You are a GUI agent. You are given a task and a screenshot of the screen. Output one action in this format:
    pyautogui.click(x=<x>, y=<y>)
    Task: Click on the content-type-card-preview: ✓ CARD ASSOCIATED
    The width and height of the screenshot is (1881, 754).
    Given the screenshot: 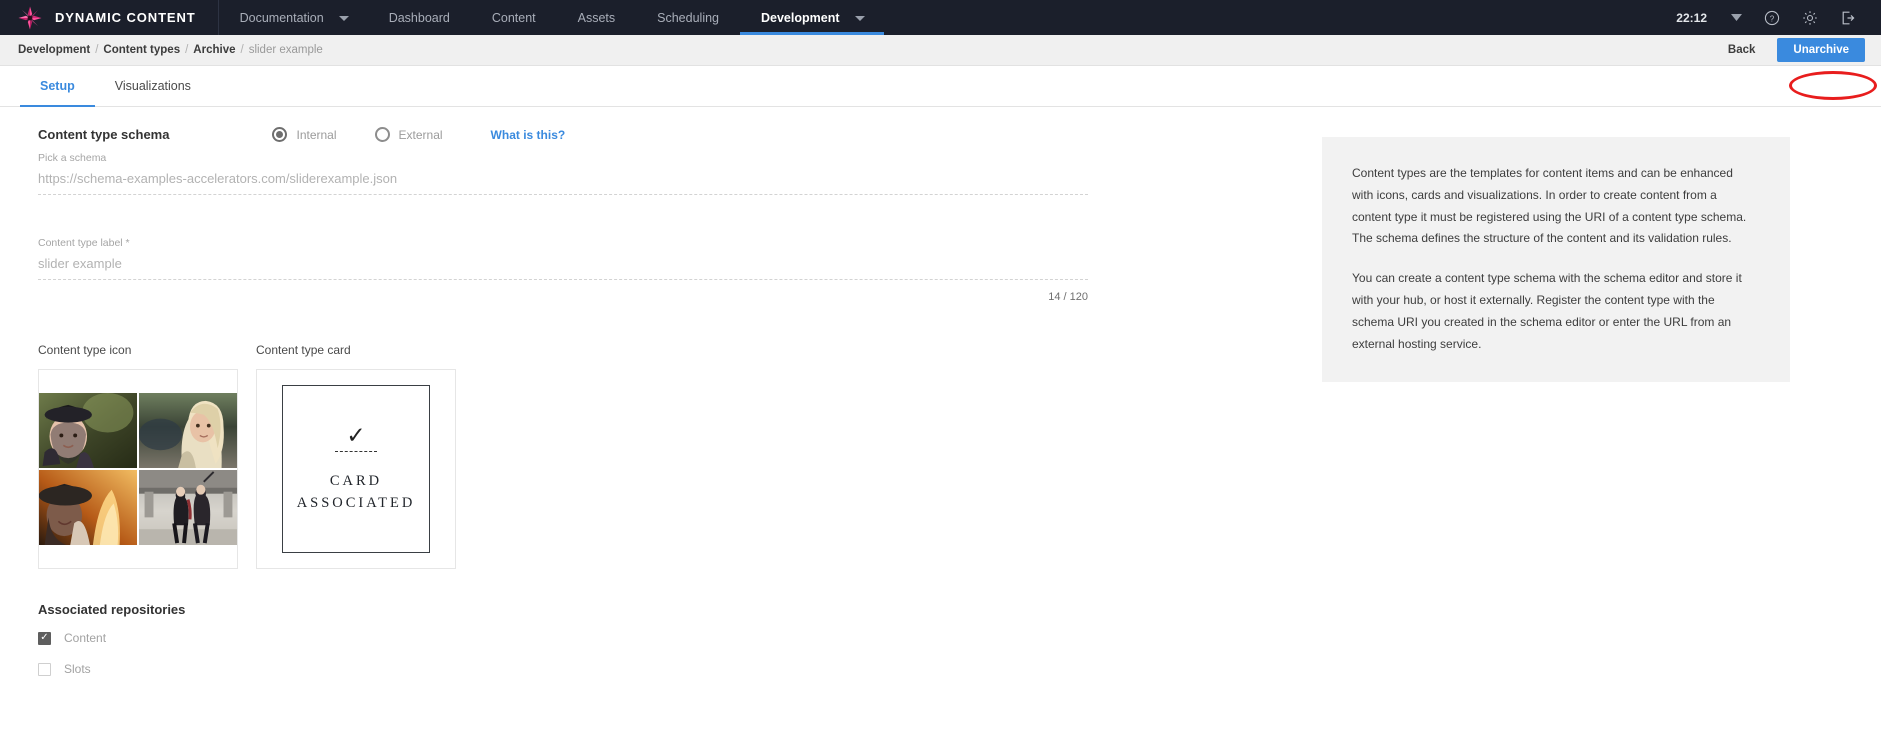 What is the action you would take?
    pyautogui.click(x=356, y=469)
    